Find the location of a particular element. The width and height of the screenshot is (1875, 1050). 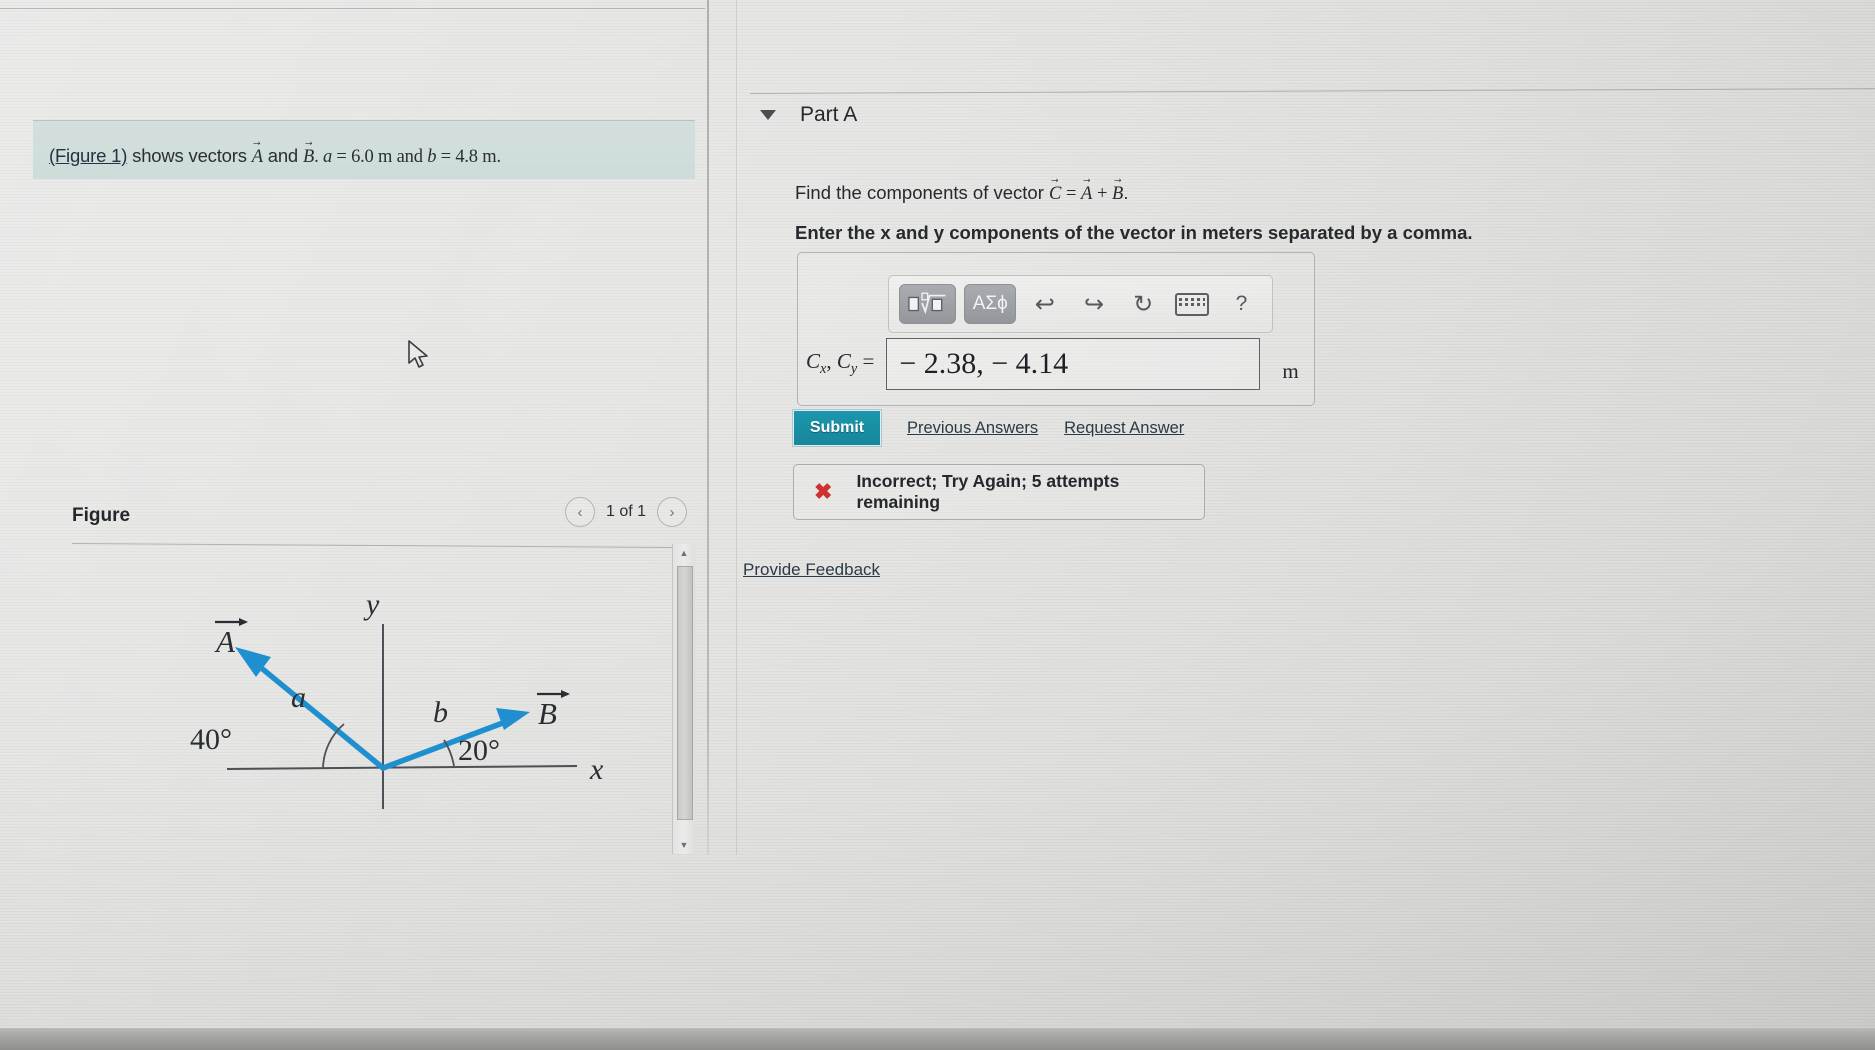

problem-text-and: and is located at coordinates (282, 155).